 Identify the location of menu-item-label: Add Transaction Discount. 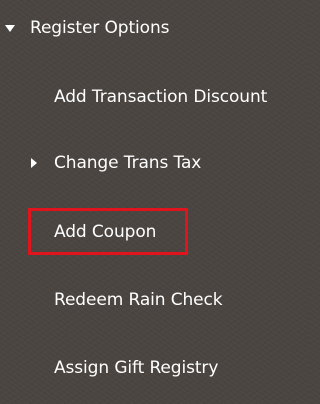
(161, 97).